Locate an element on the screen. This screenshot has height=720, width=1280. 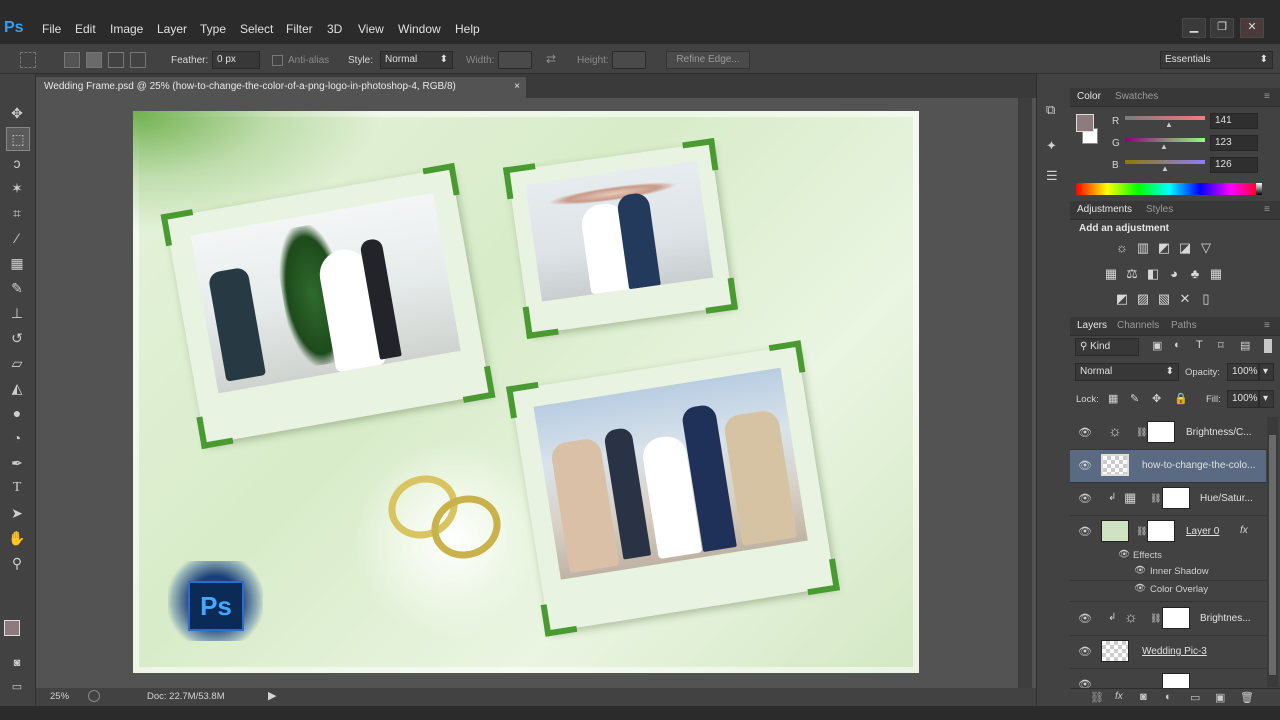
lock-all-icon: 🔒 is located at coordinates (1181, 398).